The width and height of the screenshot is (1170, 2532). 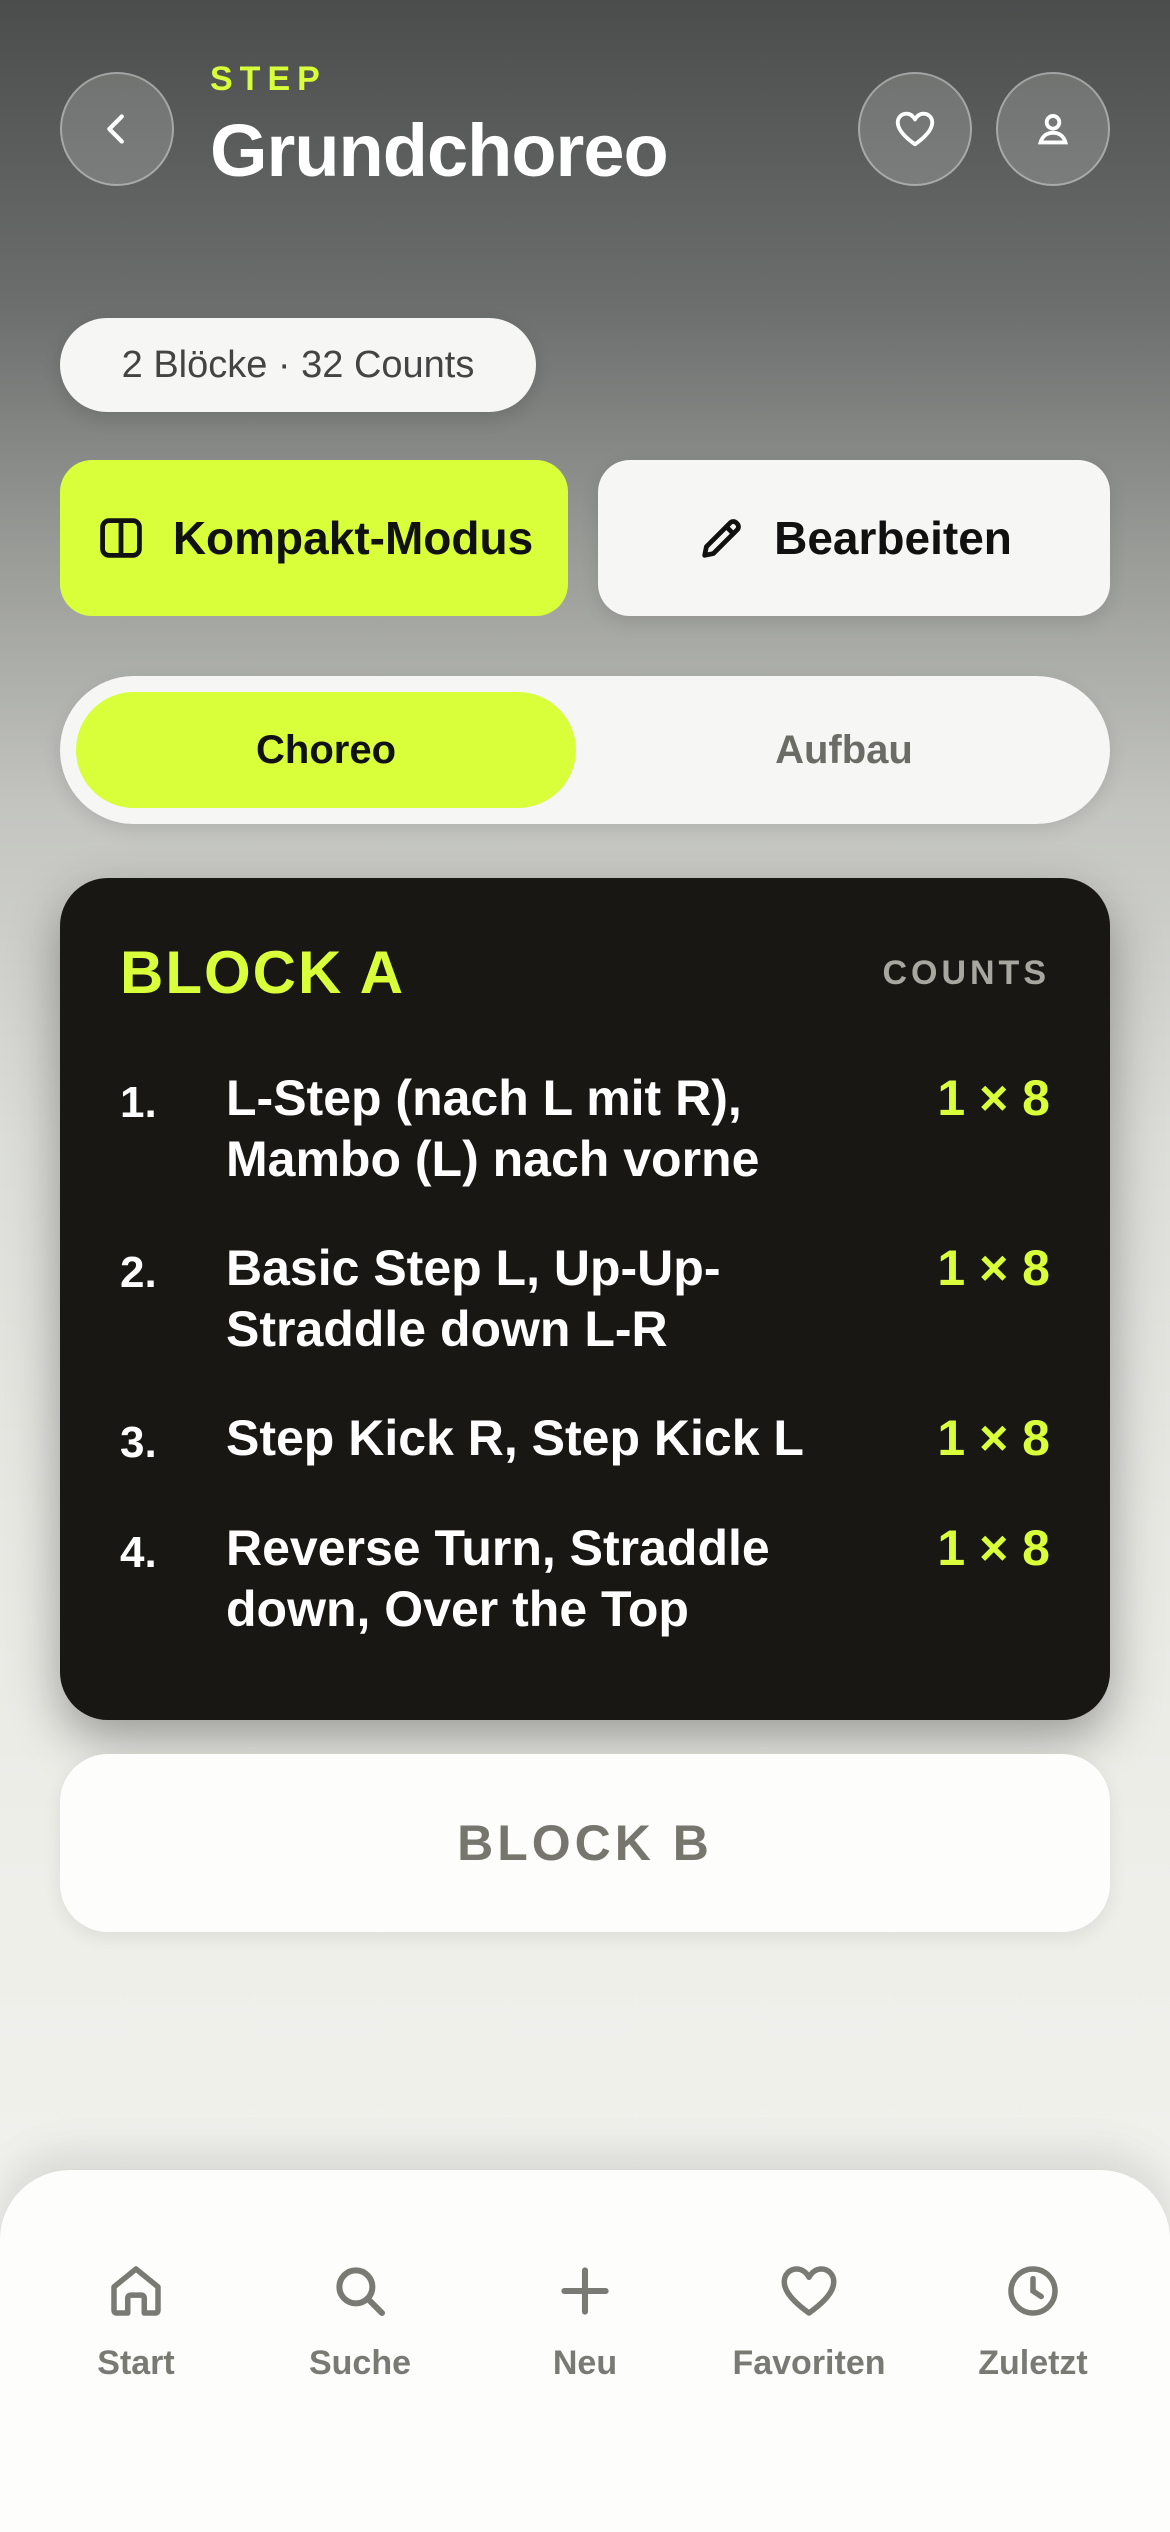 I want to click on step-description: Basic Step L, Up-Up-Straddle down L-R, so click(x=473, y=1298).